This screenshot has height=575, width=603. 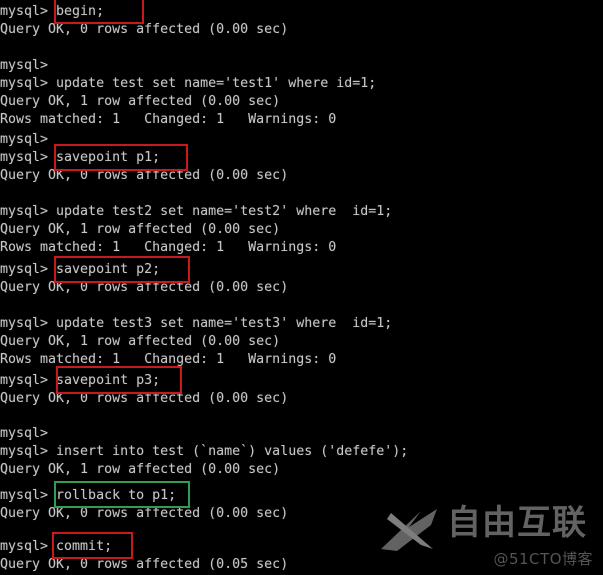 What do you see at coordinates (52, 11) in the screenshot?
I see `terminal-line: mysql> begin;` at bounding box center [52, 11].